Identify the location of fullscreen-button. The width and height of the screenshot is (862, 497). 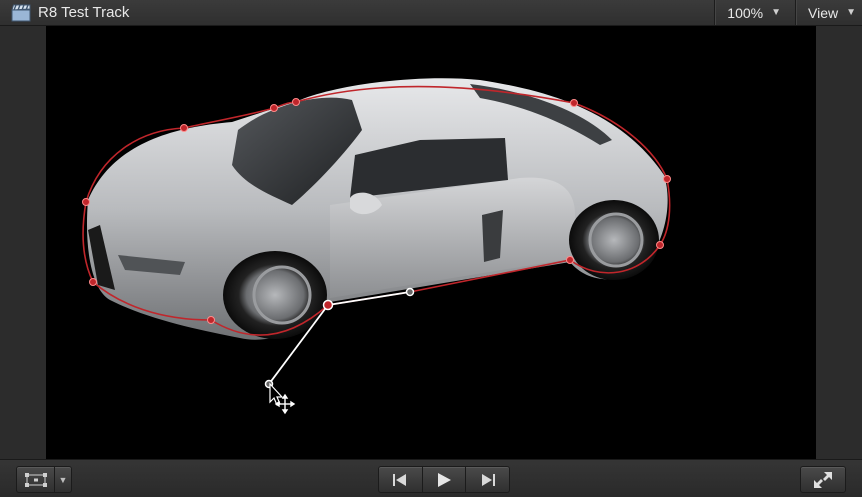
(823, 479).